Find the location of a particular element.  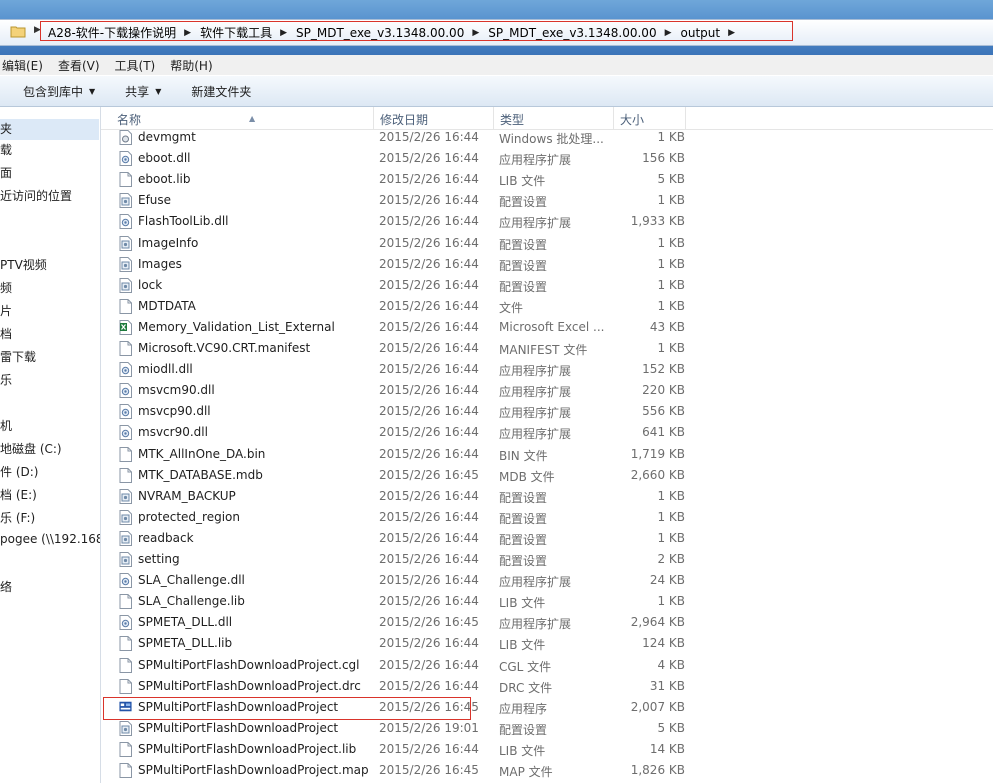

file-row: readback 2015/2/26 16:44 配置设置 1 KB is located at coordinates (411, 538).